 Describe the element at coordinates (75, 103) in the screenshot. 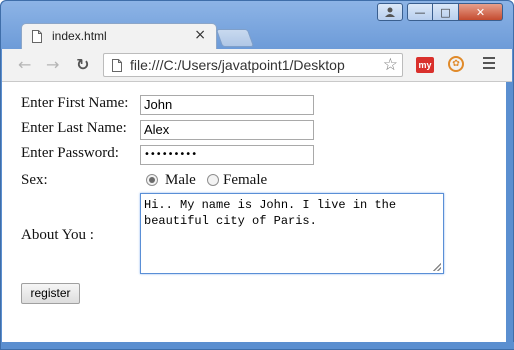

I see `first-name-label: Enter First Name:` at that location.